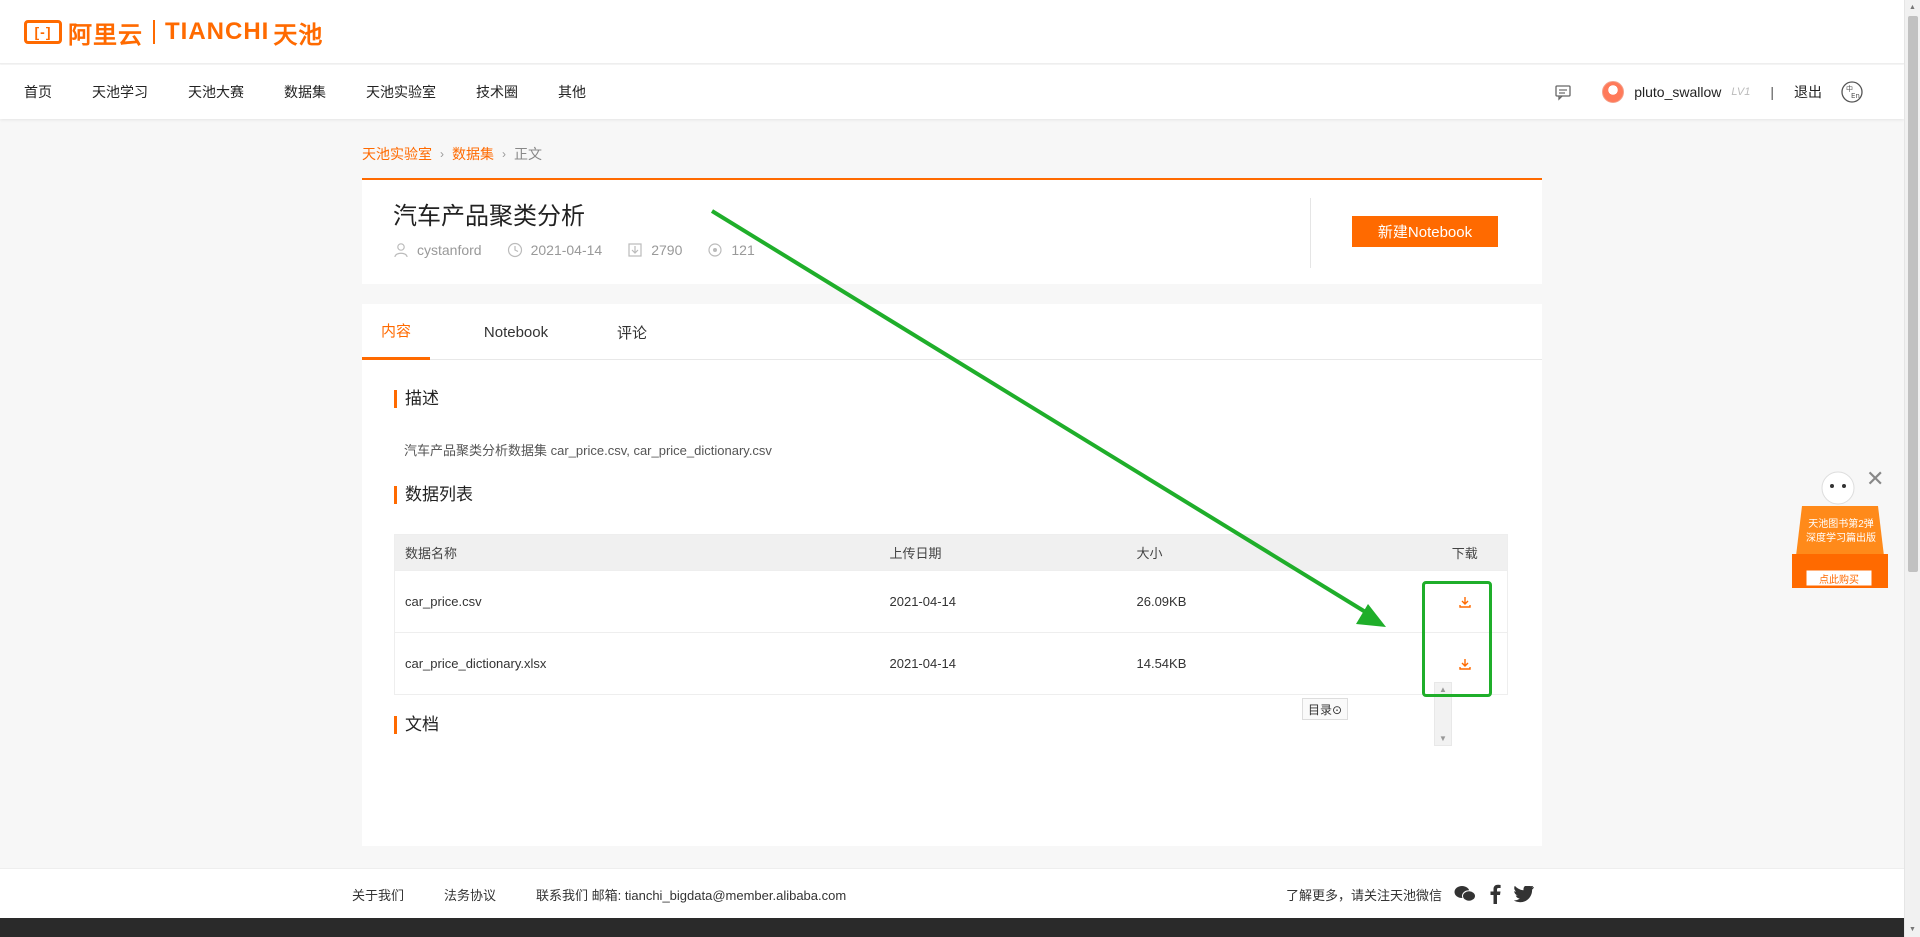 This screenshot has width=1920, height=937. Describe the element at coordinates (528, 154) in the screenshot. I see `breadcrumb-current: 正文` at that location.